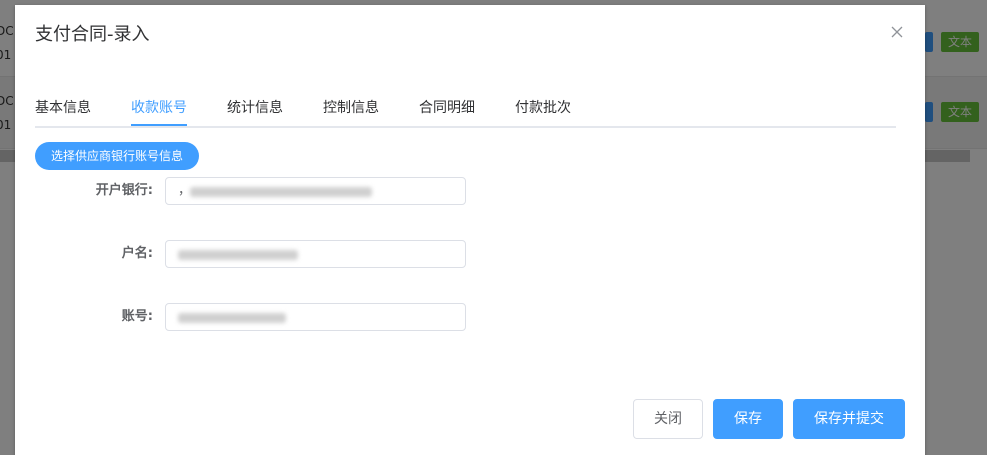 The width and height of the screenshot is (987, 455). What do you see at coordinates (159, 110) in the screenshot?
I see `tab-receiving-account: 收款账号` at bounding box center [159, 110].